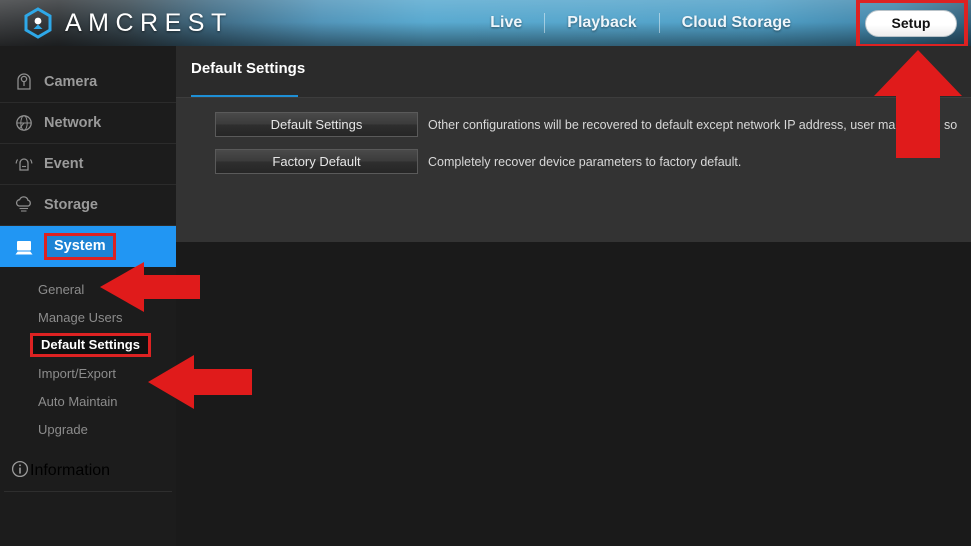 This screenshot has height=546, width=971. Describe the element at coordinates (71, 205) in the screenshot. I see `sidebar-item-label: Storage` at that location.